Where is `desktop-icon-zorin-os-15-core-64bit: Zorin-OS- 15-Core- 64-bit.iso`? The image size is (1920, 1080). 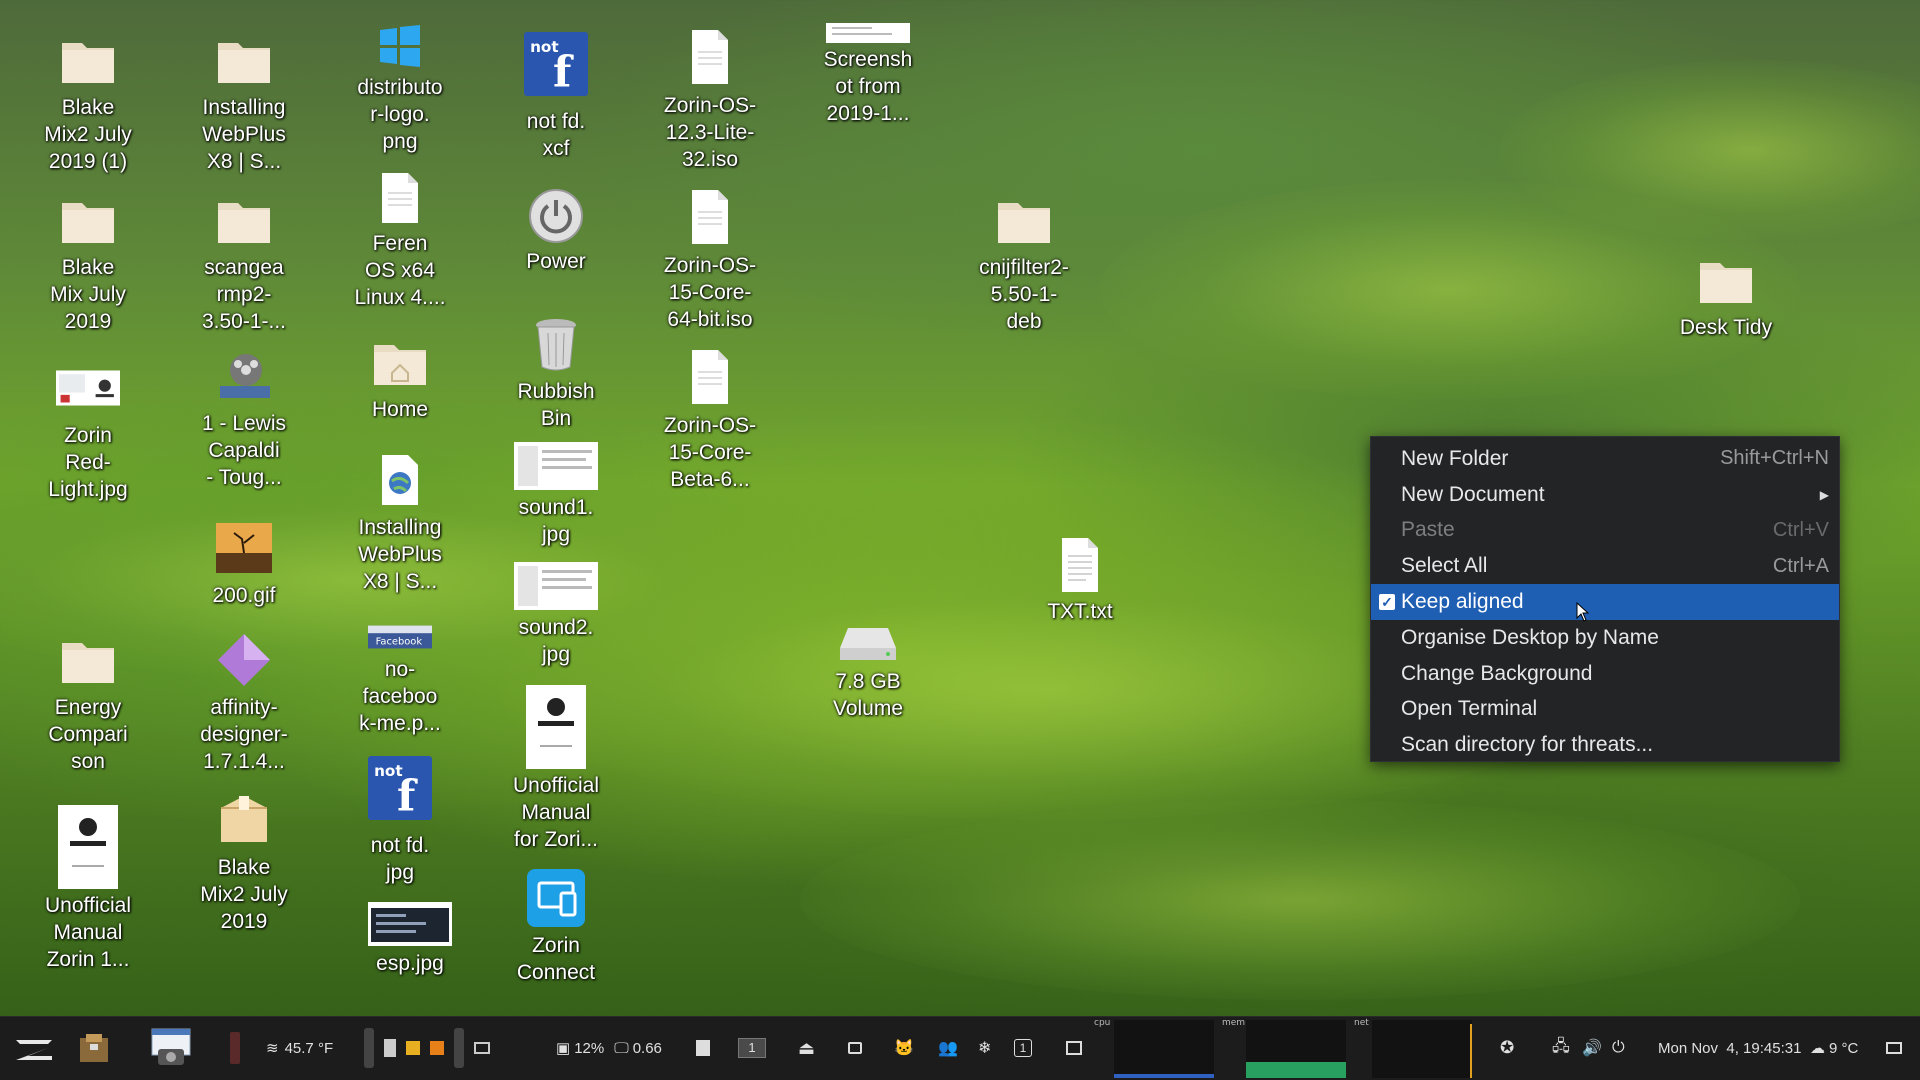
desktop-icon-zorin-os-15-core-64bit: Zorin-OS- 15-Core- 64-bit.iso is located at coordinates (710, 258).